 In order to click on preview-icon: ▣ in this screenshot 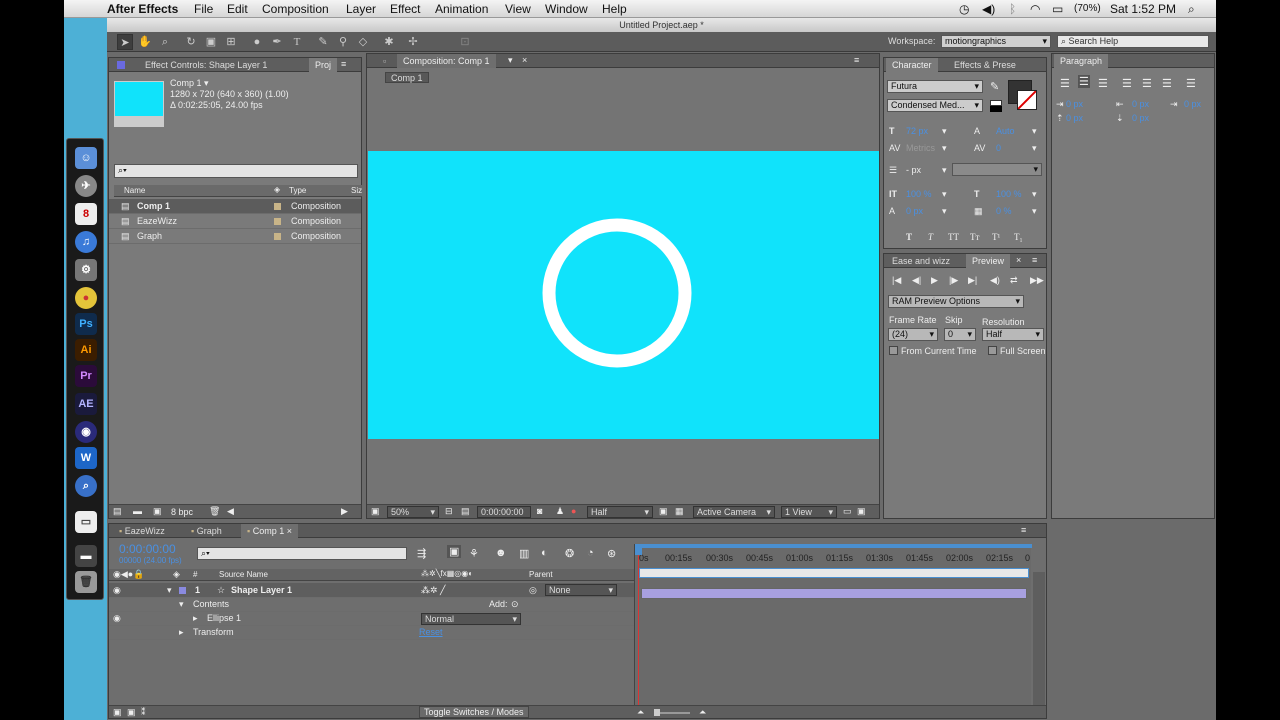, I will do `click(375, 511)`.